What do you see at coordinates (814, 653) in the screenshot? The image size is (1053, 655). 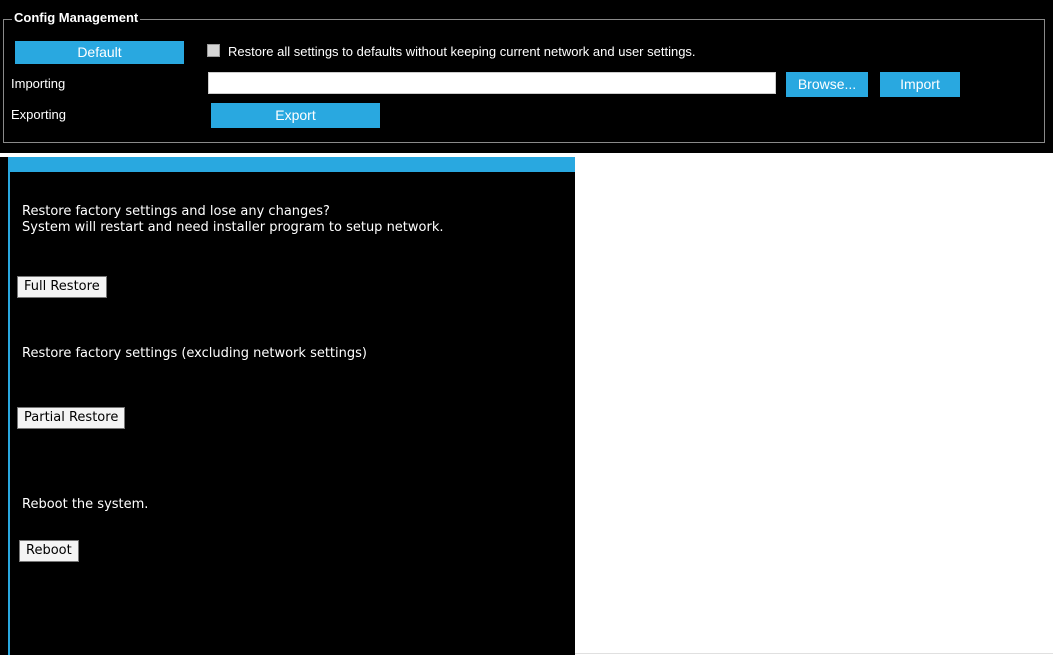 I see `page-divider` at bounding box center [814, 653].